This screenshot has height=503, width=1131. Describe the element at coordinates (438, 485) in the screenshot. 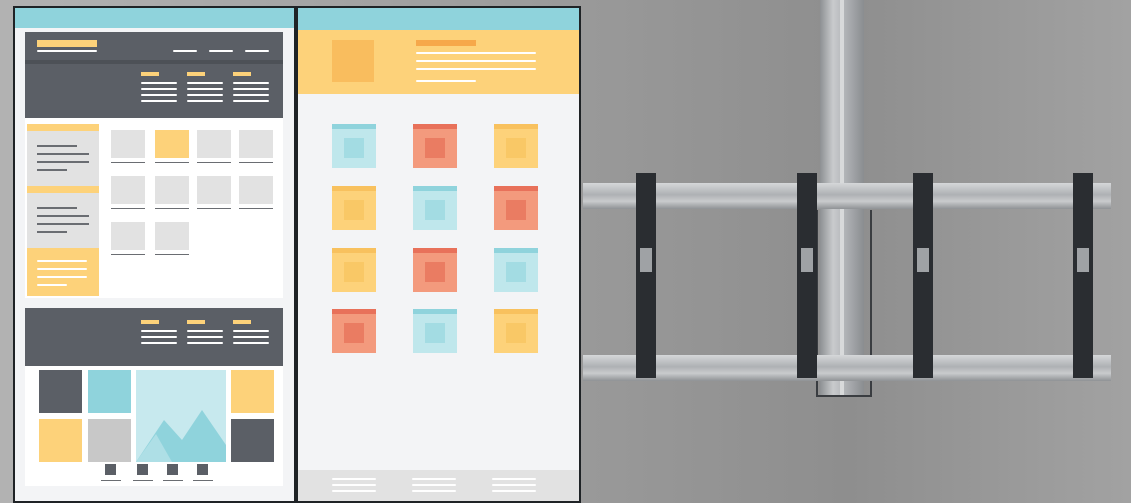

I see `right-footer` at that location.